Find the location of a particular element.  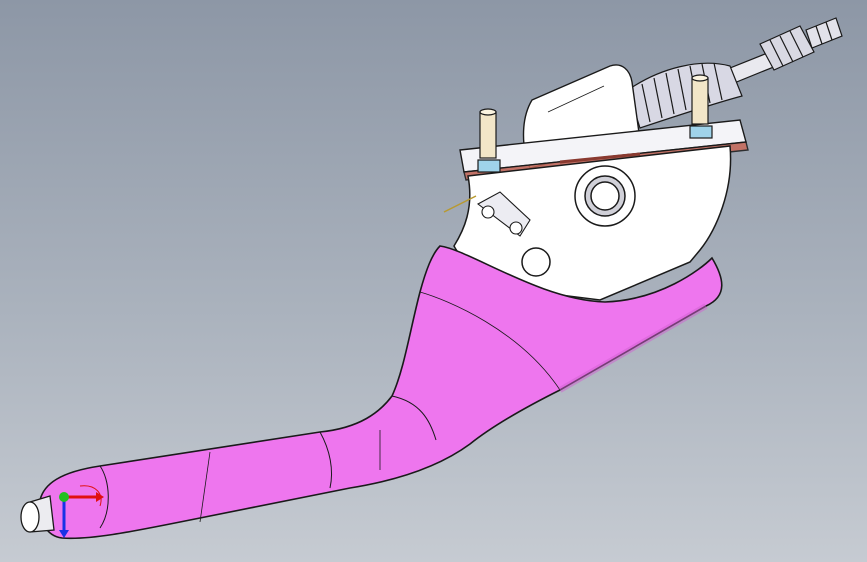

y-axis-origin is located at coordinates (64, 497).